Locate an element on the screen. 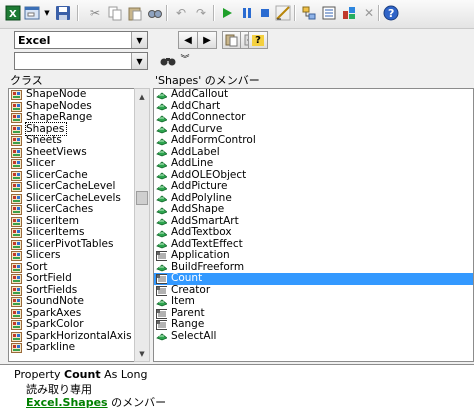 This screenshot has height=415, width=474. double-chevron-down-icon: ︾ is located at coordinates (185, 59).